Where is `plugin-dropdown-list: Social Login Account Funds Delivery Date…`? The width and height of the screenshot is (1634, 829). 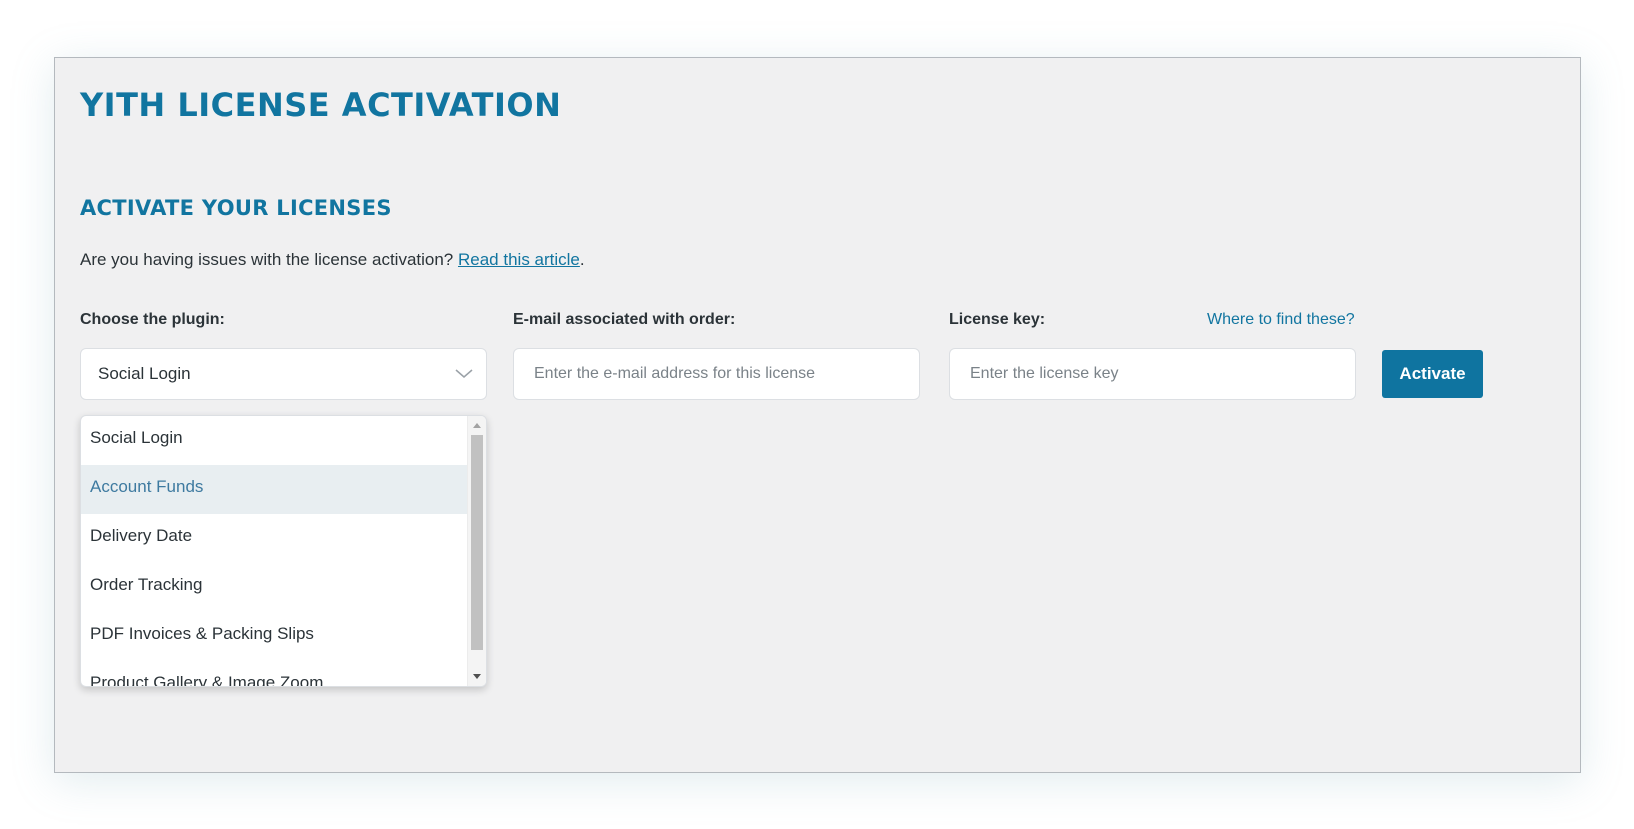
plugin-dropdown-list: Social Login Account Funds Delivery Date… is located at coordinates (283, 551).